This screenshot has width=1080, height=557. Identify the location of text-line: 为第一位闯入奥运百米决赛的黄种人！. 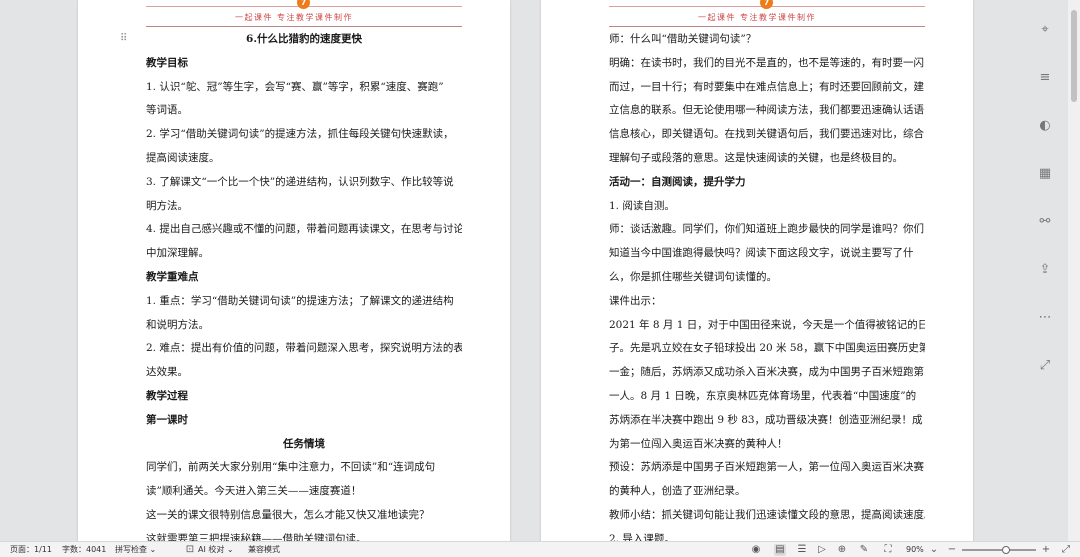
(698, 443).